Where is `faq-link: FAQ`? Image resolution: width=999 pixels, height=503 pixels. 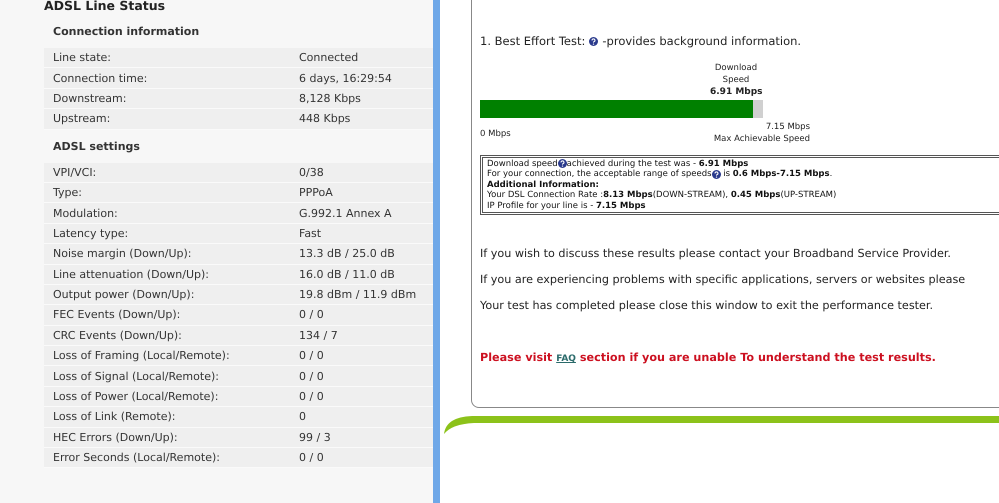
faq-link: FAQ is located at coordinates (566, 359).